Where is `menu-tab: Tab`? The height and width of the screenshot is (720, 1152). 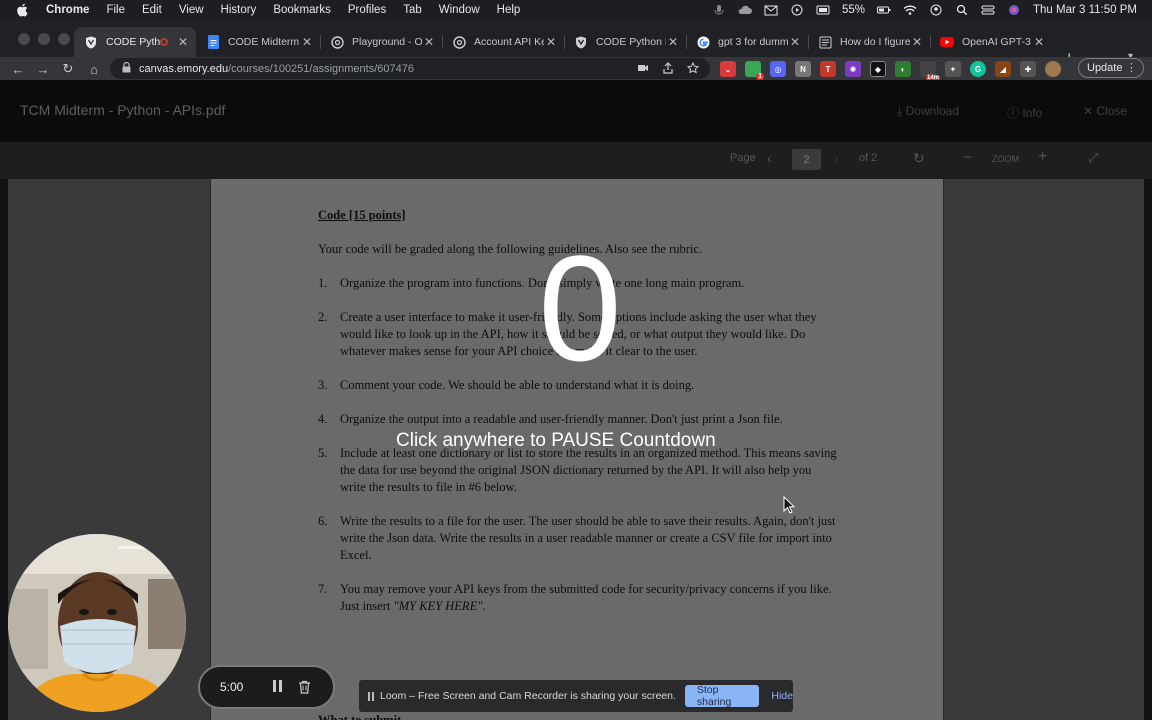
menu-tab: Tab is located at coordinates (412, 10).